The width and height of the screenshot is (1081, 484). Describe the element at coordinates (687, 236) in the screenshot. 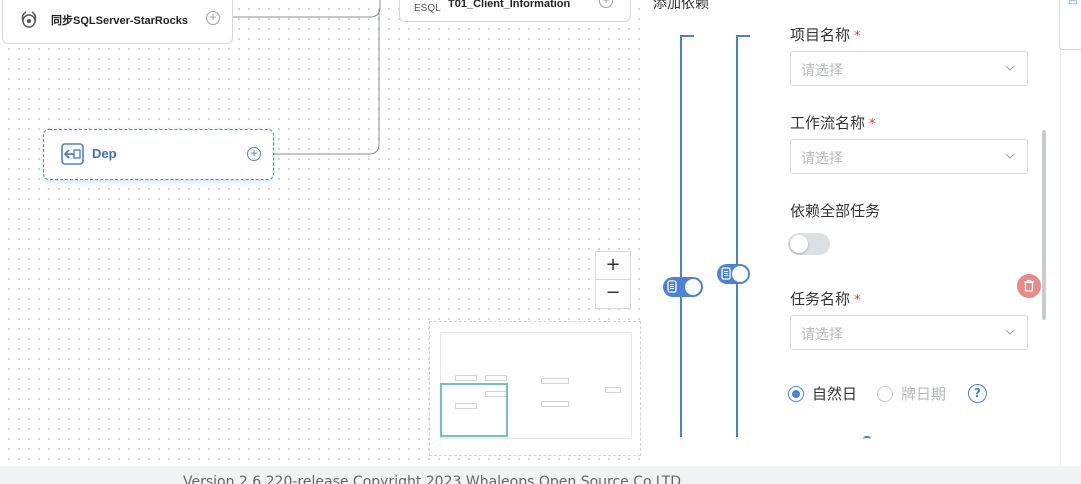

I see `outer-relation-bracket` at that location.